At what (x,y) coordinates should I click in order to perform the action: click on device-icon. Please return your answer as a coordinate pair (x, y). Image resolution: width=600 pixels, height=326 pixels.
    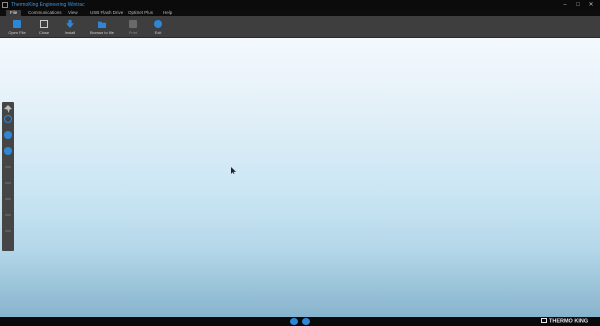
    Looking at the image, I should click on (8, 151).